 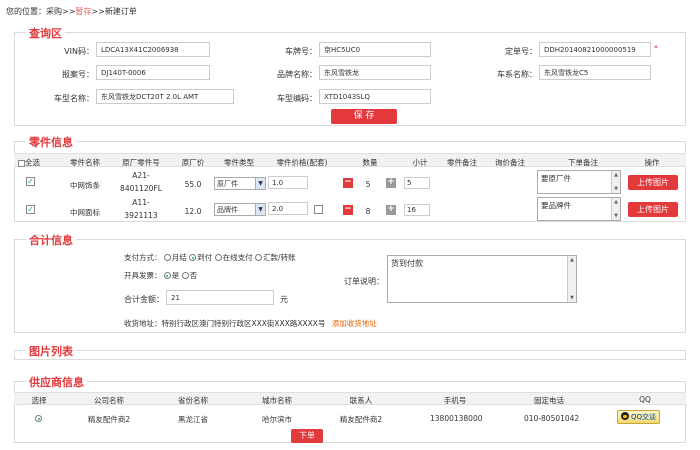 I want to click on shipping-address-row: 收货地址：特别行政区澳门特别行政区XXX街XXX路XXXX号 添加收货地址, so click(x=250, y=323).